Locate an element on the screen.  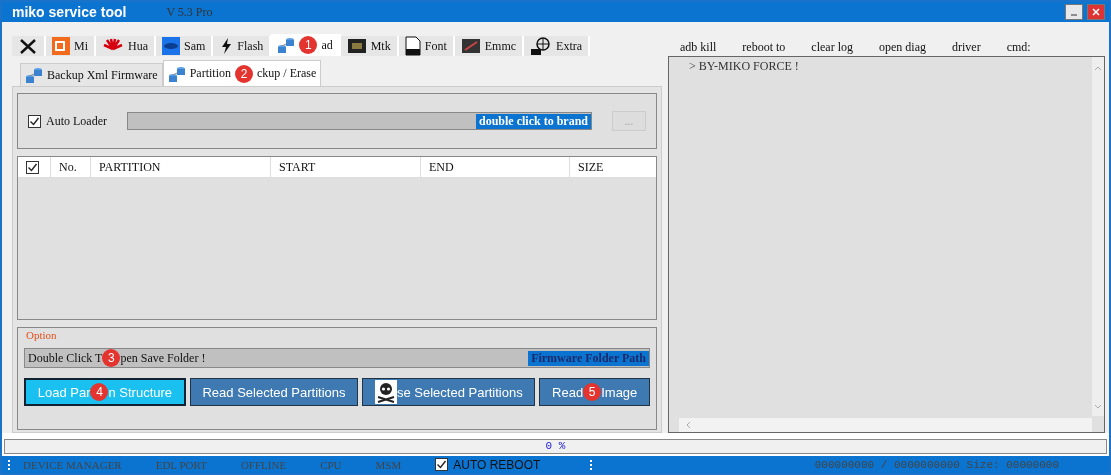
field-text: Double Click T is located at coordinates (65, 358).